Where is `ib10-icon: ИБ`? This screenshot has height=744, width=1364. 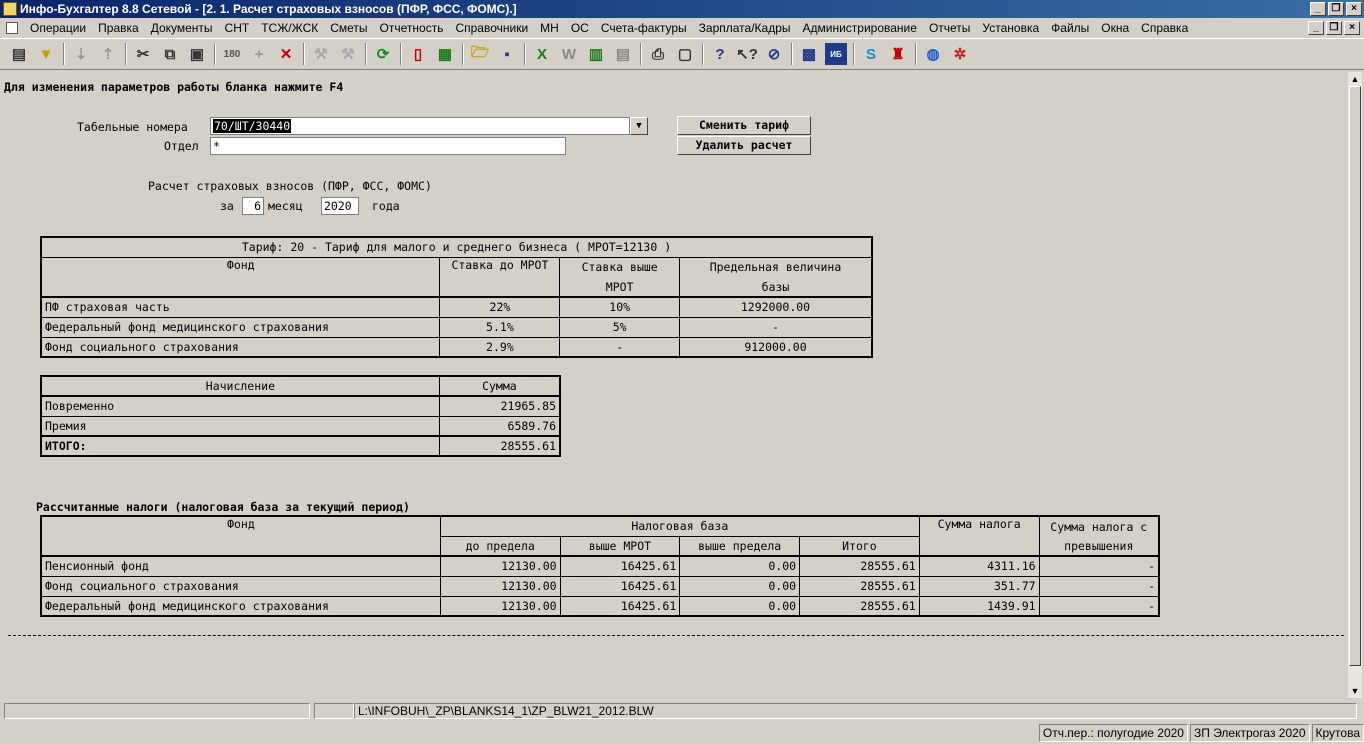
ib10-icon: ИБ is located at coordinates (836, 54).